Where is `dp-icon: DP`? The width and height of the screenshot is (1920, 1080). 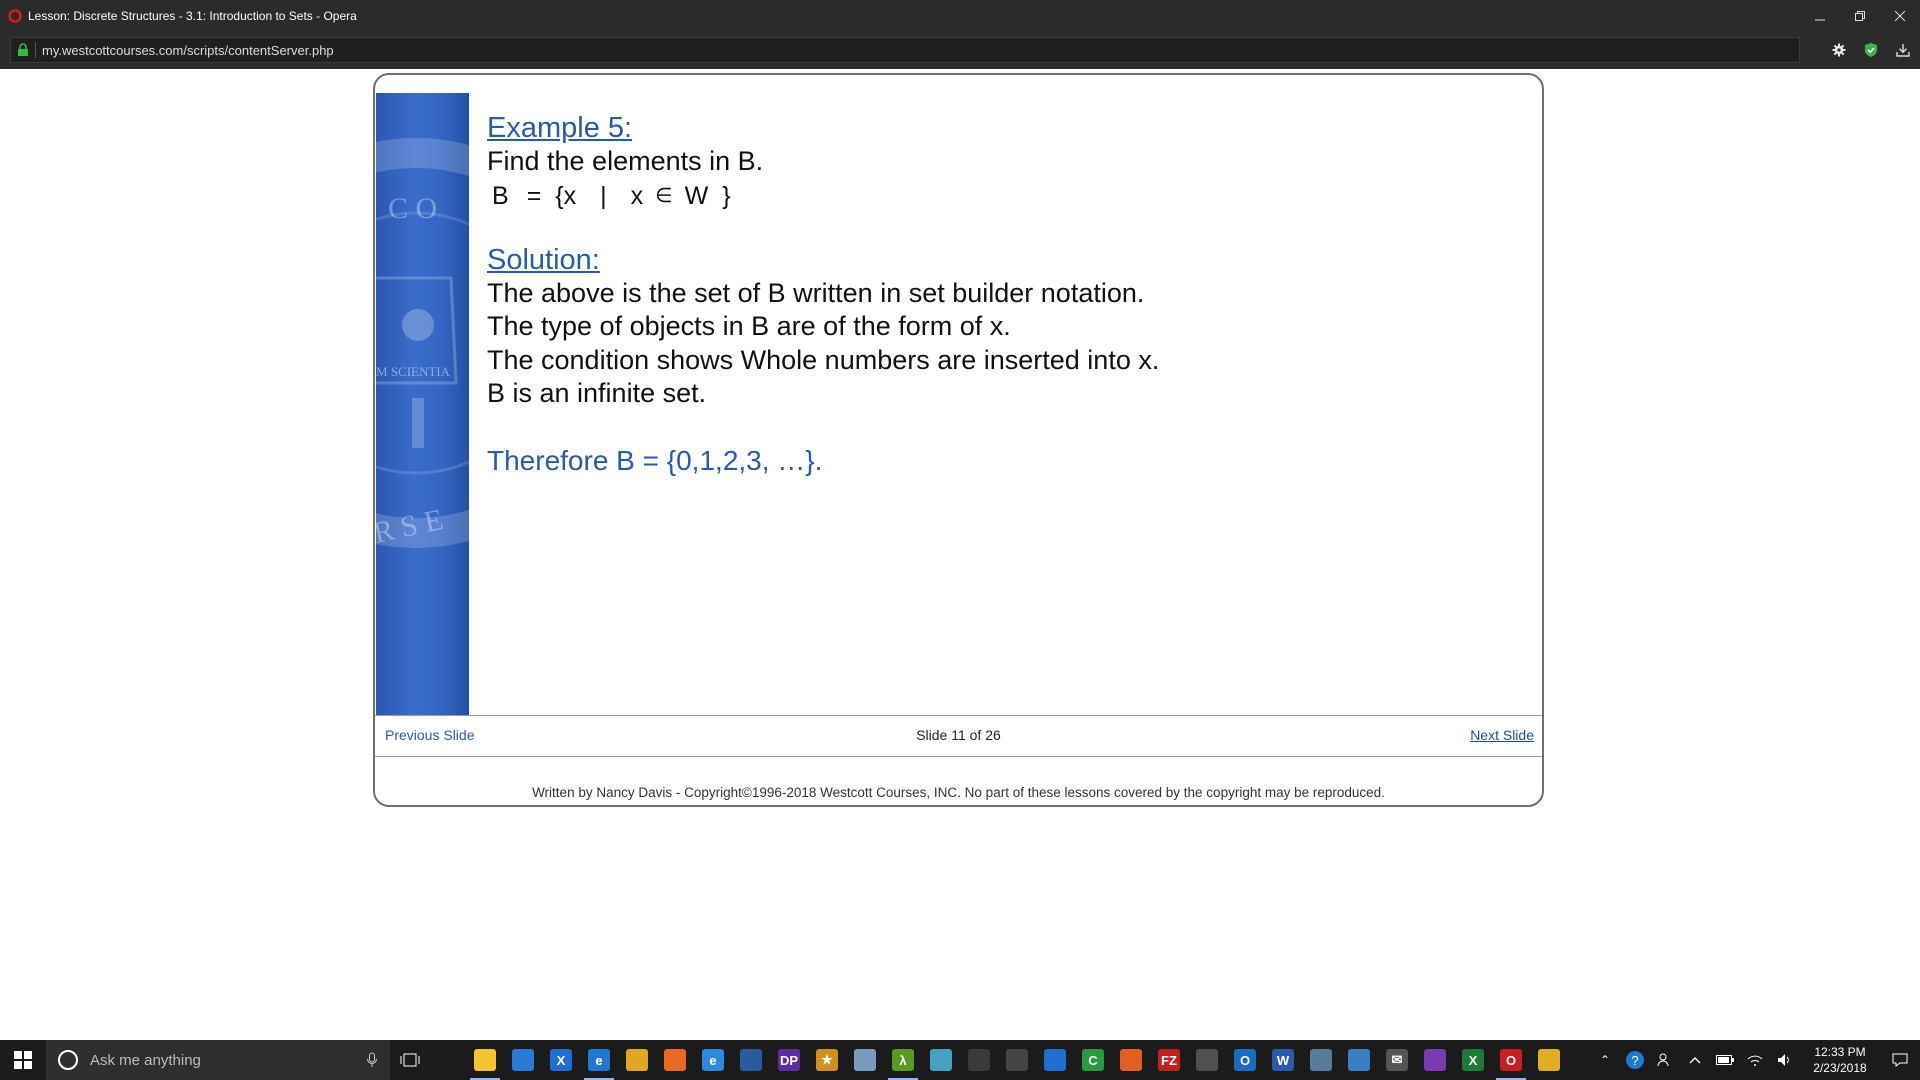 dp-icon: DP is located at coordinates (789, 1060).